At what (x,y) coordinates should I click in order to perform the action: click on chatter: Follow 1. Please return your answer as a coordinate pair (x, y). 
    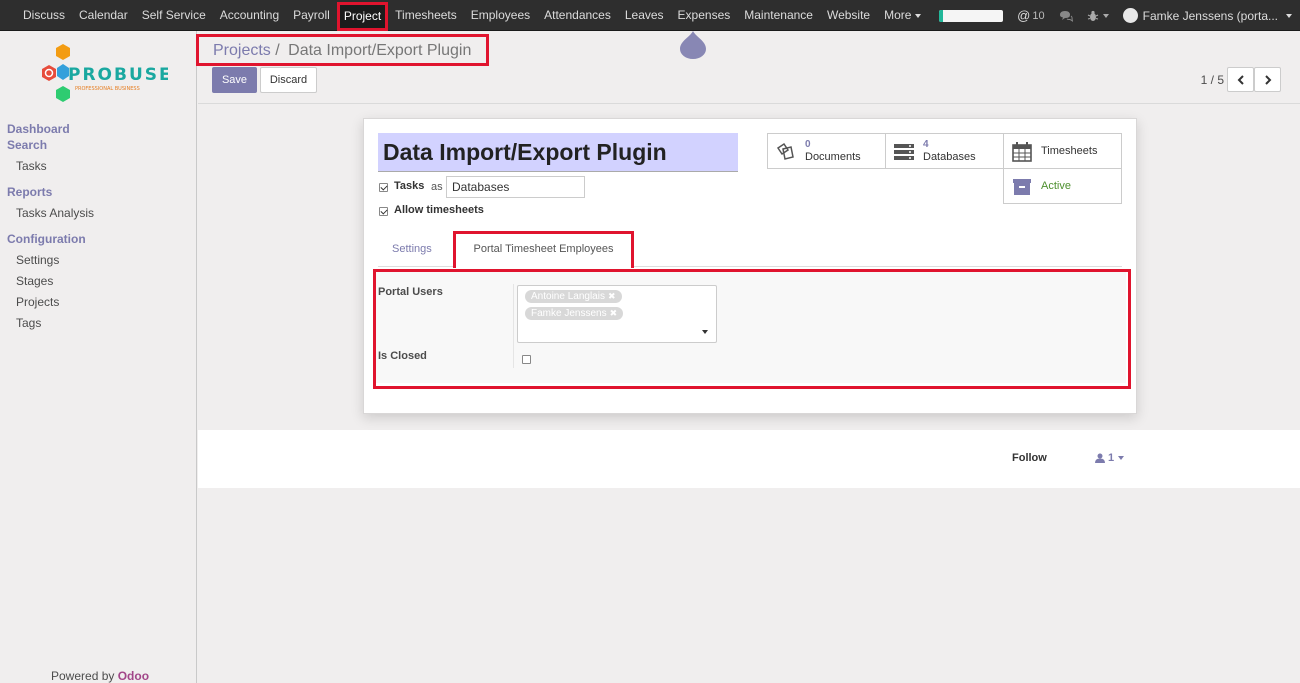
    Looking at the image, I should click on (749, 459).